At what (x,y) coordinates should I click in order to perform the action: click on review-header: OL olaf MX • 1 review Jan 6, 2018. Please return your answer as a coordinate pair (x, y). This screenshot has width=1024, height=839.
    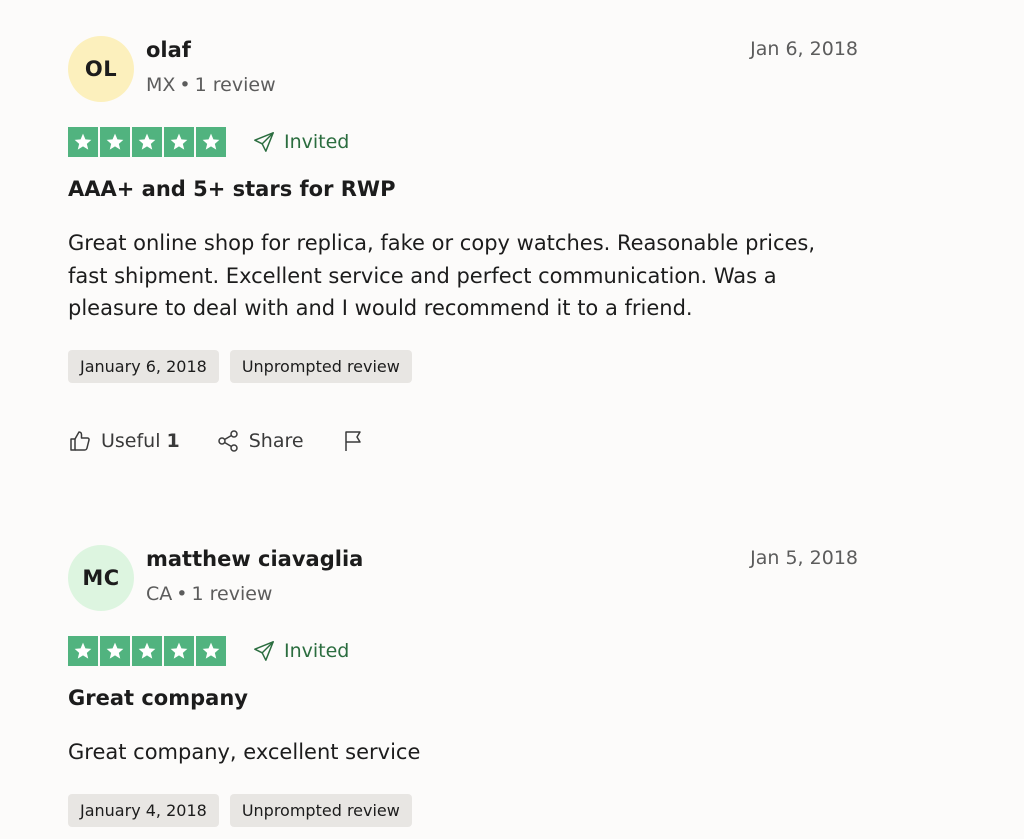
    Looking at the image, I should click on (463, 69).